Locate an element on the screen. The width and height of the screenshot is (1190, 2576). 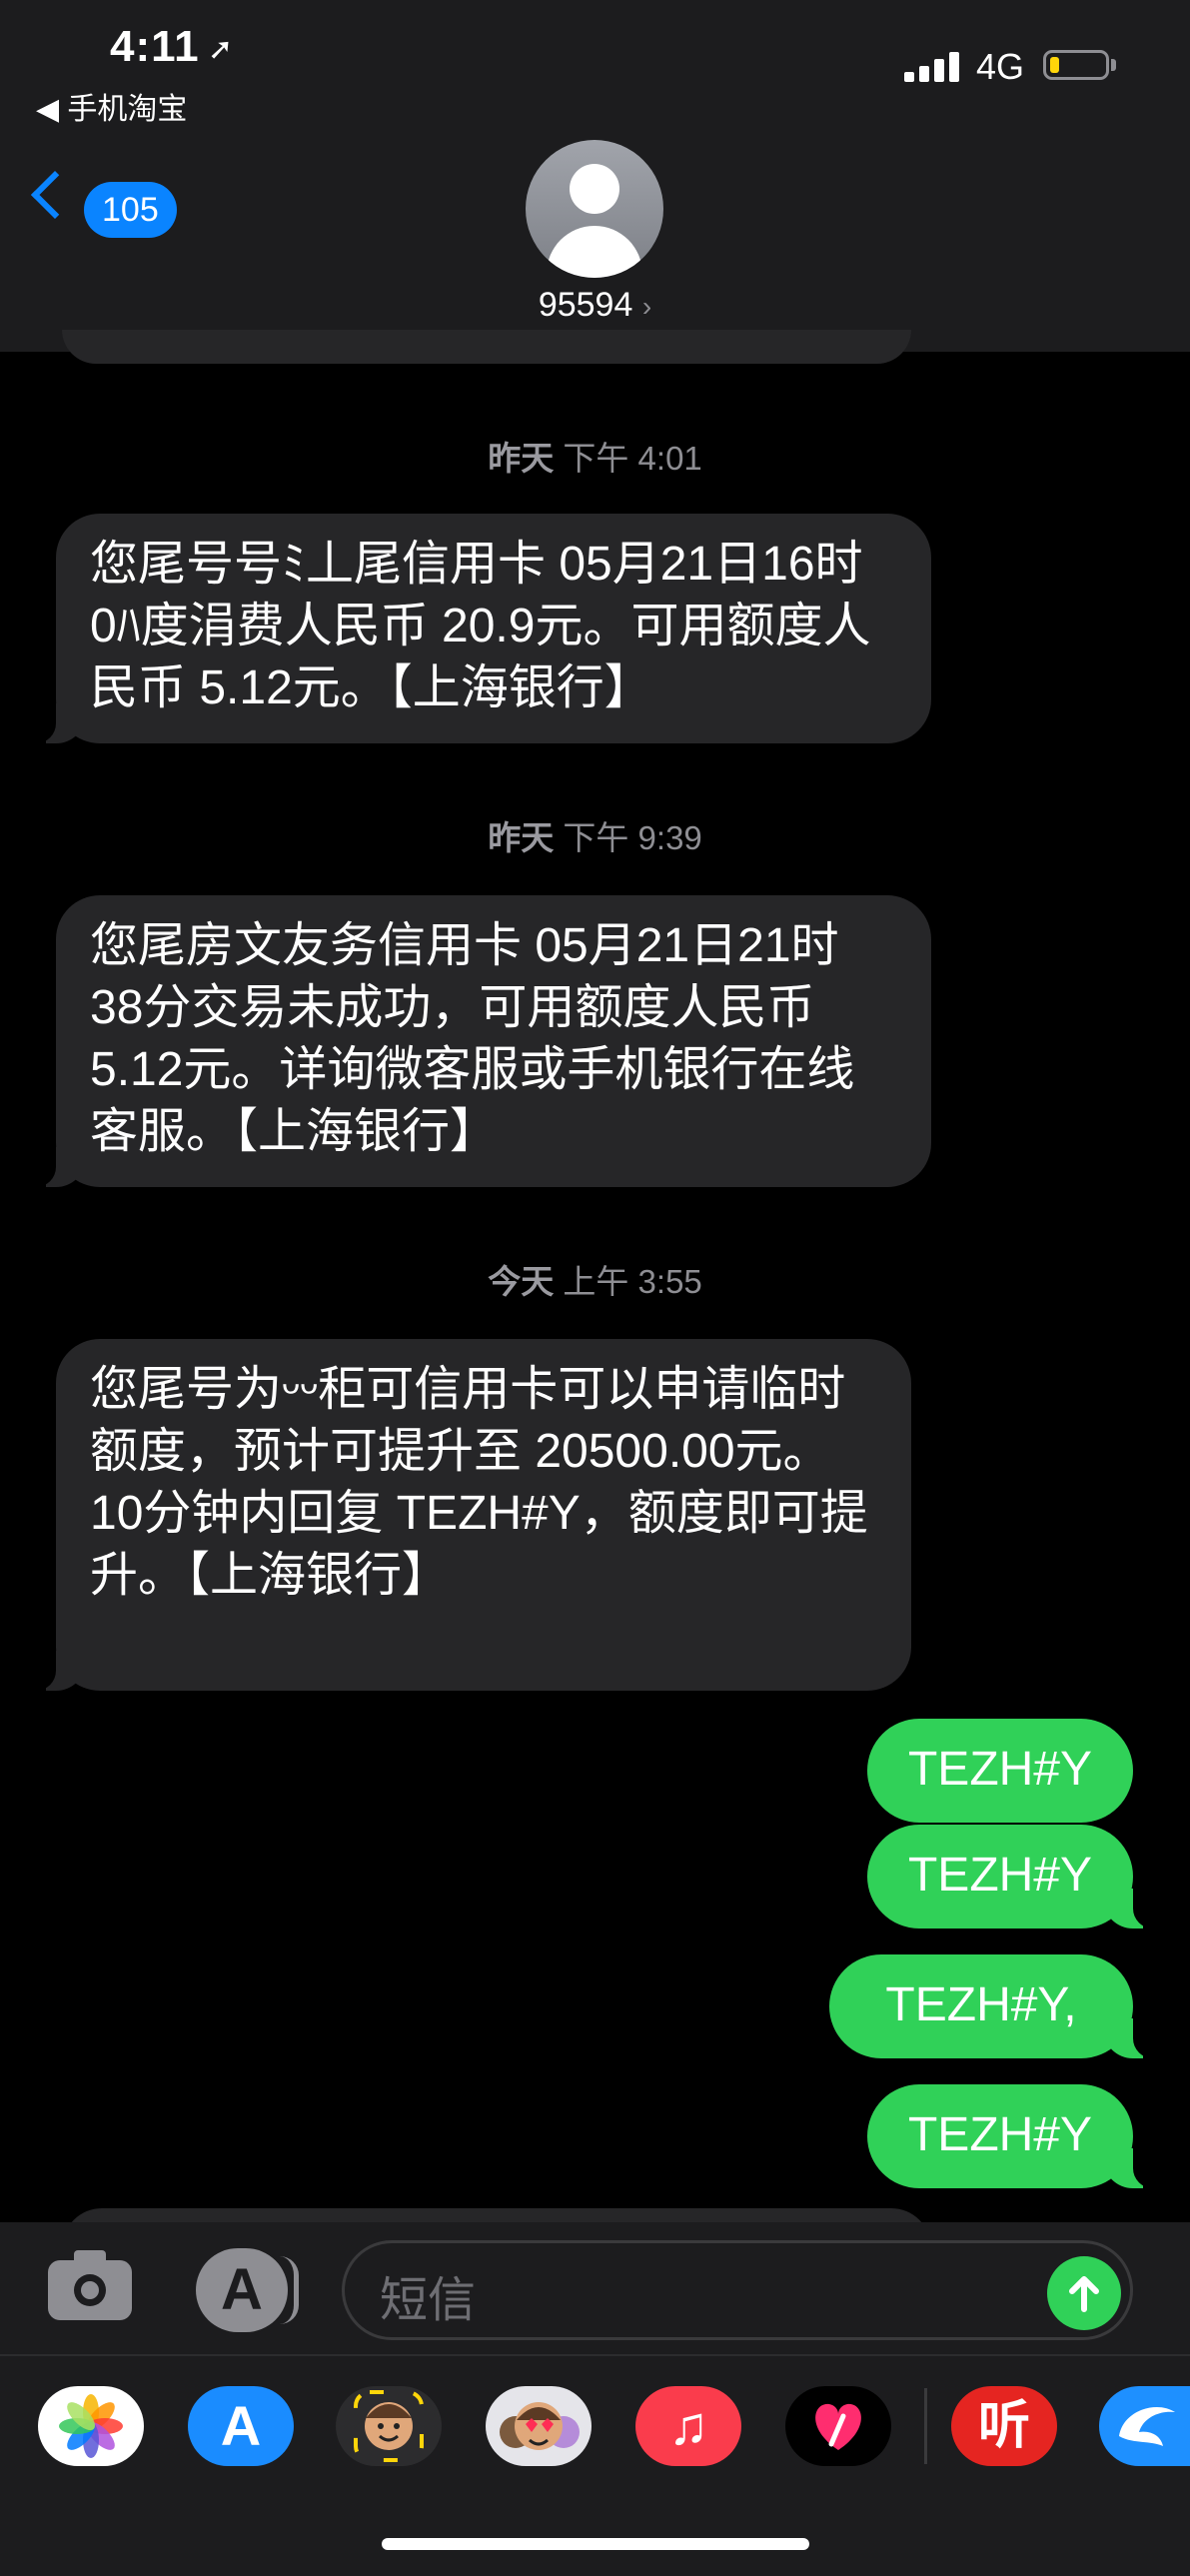
network-type: 4G is located at coordinates (1000, 66).